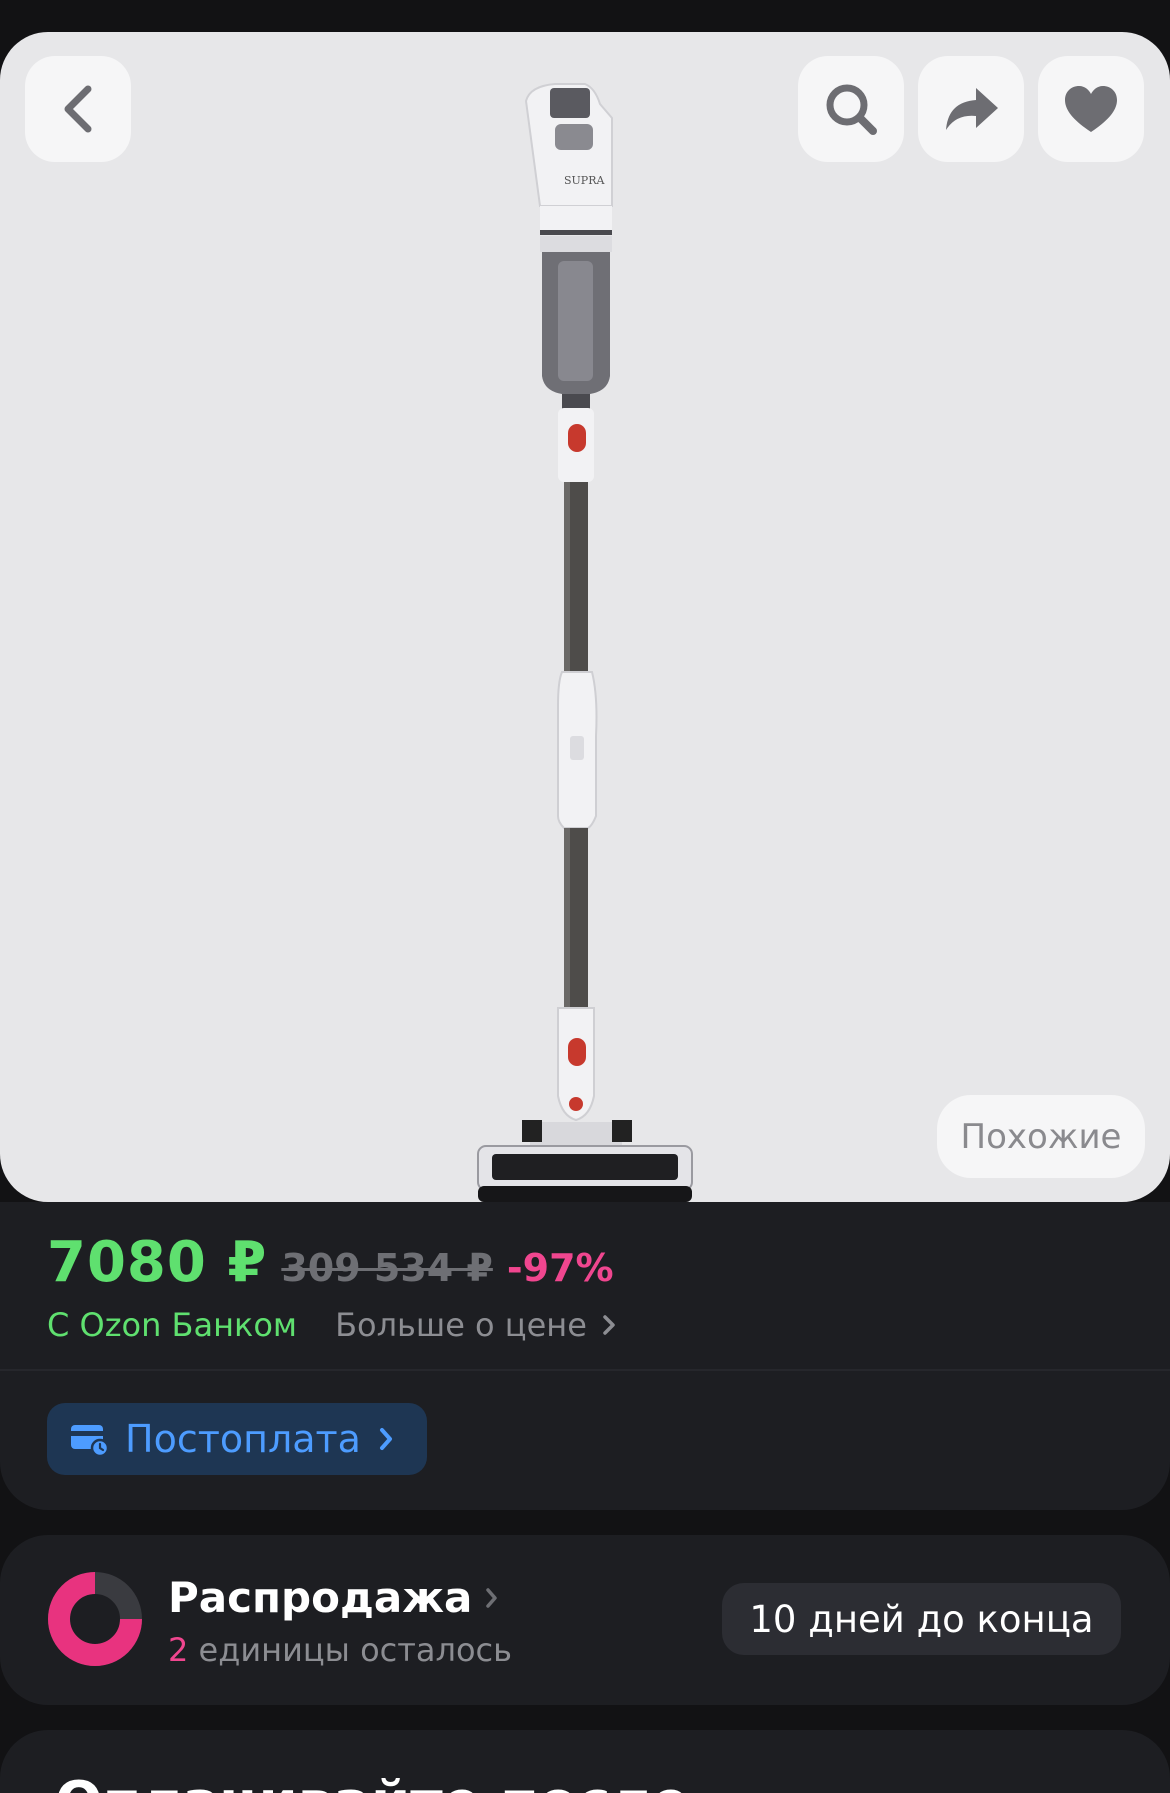  Describe the element at coordinates (921, 1619) in the screenshot. I see `days-left-badge: 10 дней до конца` at that location.